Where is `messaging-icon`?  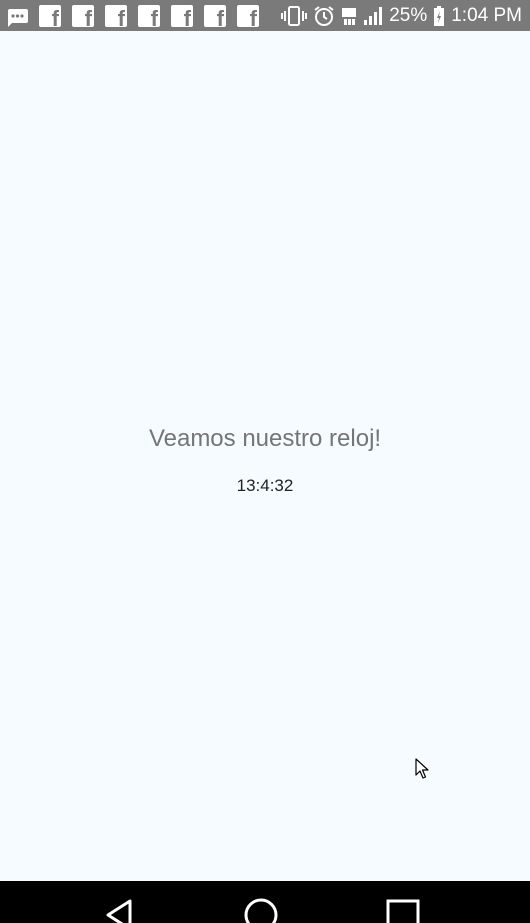
messaging-icon is located at coordinates (17, 16).